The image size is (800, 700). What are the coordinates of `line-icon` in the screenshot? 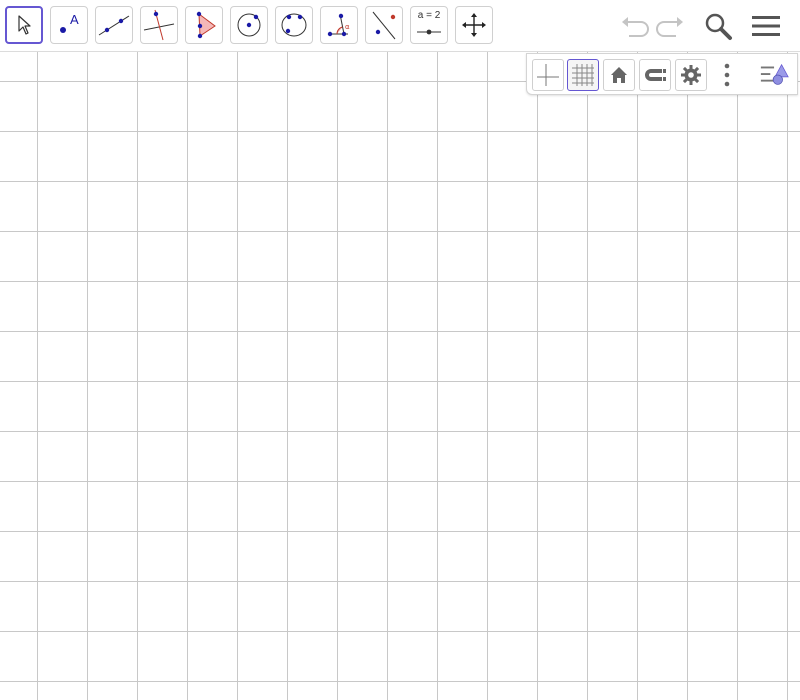 It's located at (114, 25).